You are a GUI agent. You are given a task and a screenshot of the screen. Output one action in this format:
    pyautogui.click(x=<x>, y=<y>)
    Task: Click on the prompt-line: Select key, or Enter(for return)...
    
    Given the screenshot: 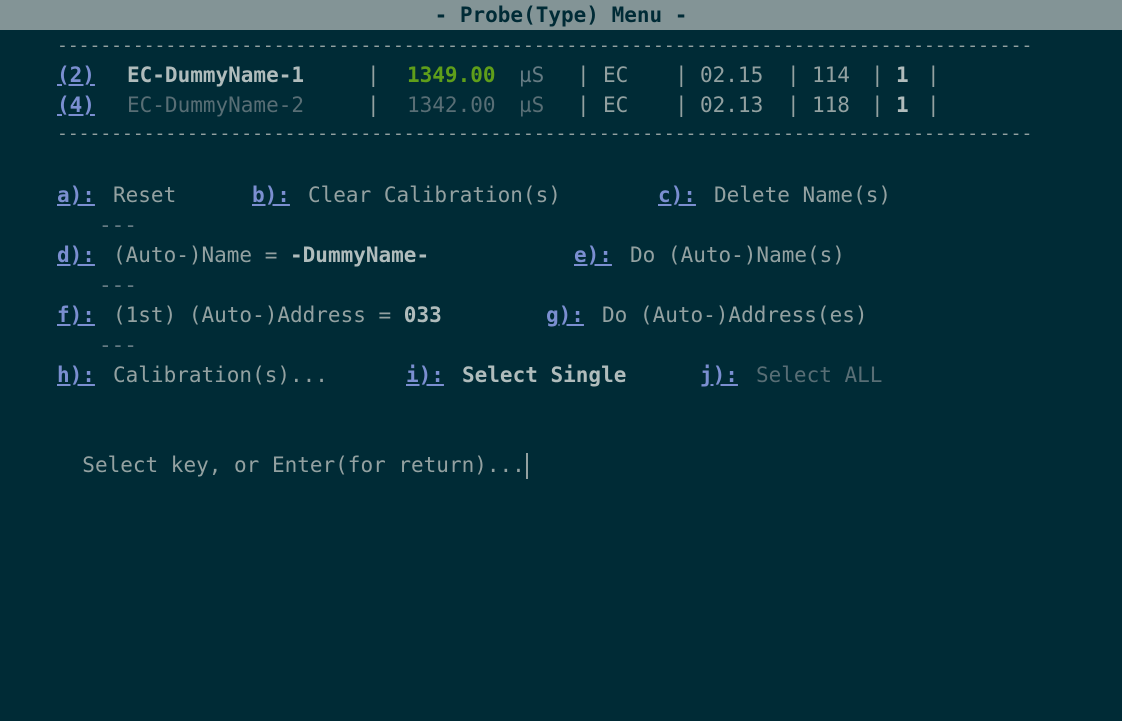 What is the action you would take?
    pyautogui.click(x=292, y=449)
    